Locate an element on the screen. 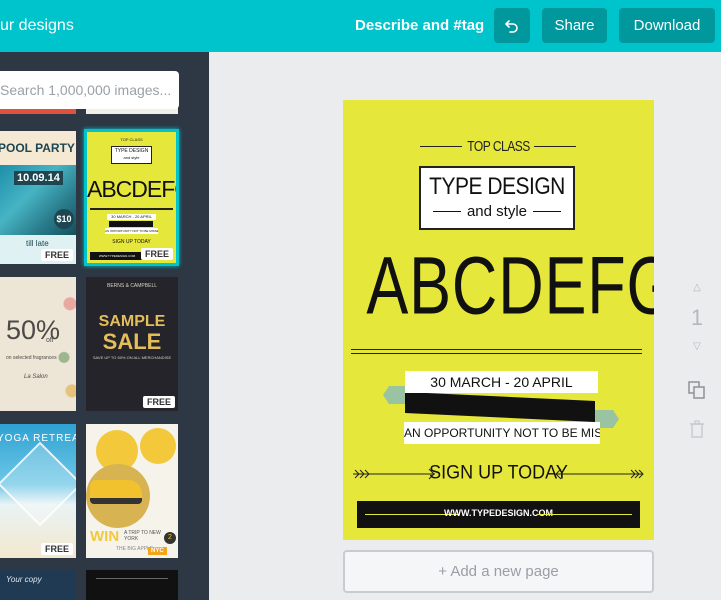 The height and width of the screenshot is (600, 721). url-text: WWW.TYPEDESIGN.COM is located at coordinates (498, 513).